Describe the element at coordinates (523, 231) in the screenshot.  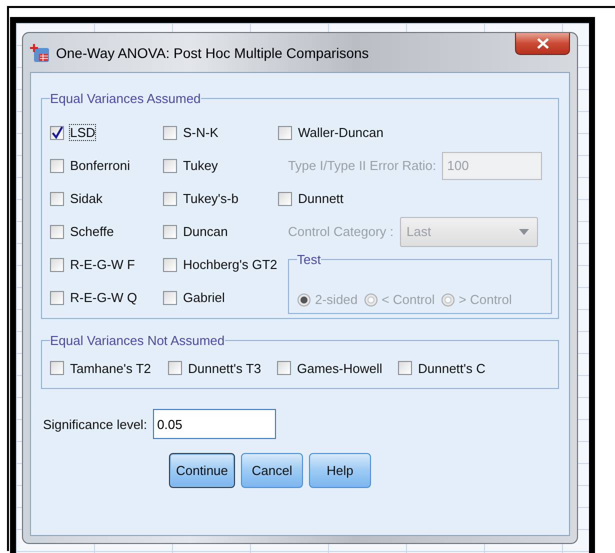
I see `caret-icon` at that location.